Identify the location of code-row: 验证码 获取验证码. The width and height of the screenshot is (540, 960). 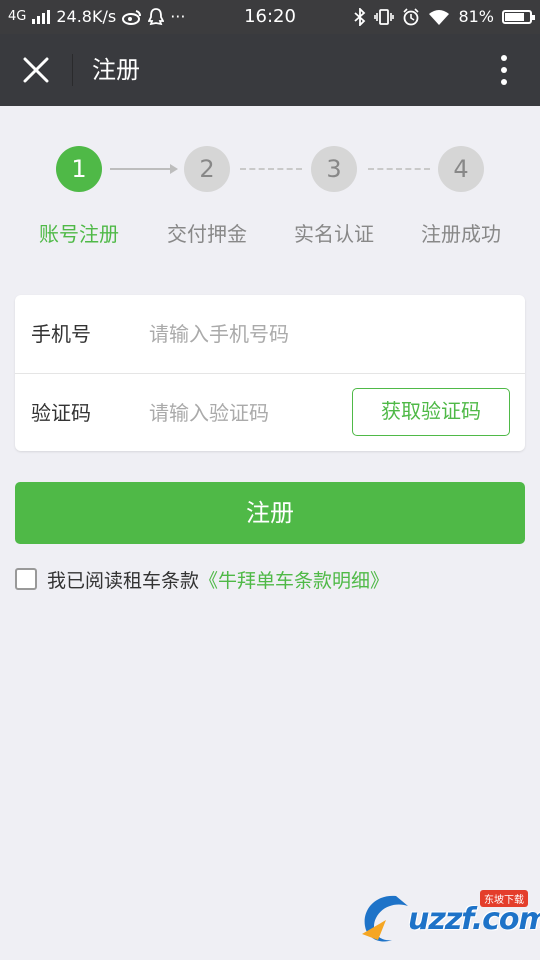
(270, 412).